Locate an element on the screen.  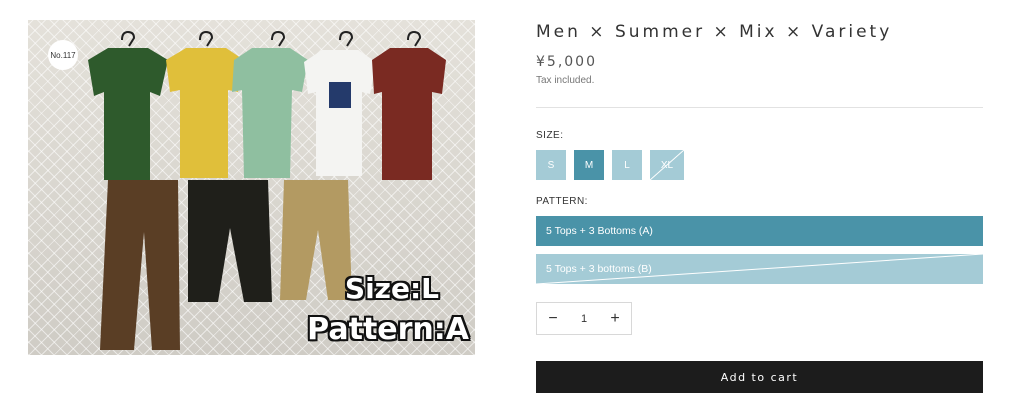
quantity-stepper: − 1 + is located at coordinates (584, 318).